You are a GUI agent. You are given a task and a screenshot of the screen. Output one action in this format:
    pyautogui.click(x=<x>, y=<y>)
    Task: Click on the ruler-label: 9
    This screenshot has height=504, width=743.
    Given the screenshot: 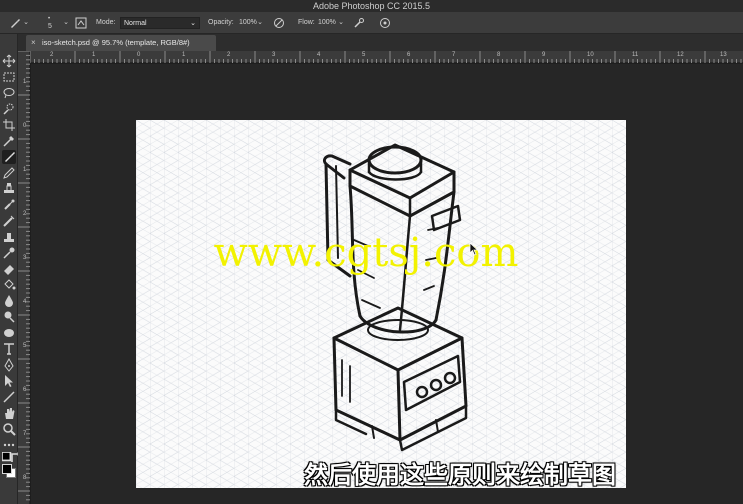 What is the action you would take?
    pyautogui.click(x=544, y=55)
    